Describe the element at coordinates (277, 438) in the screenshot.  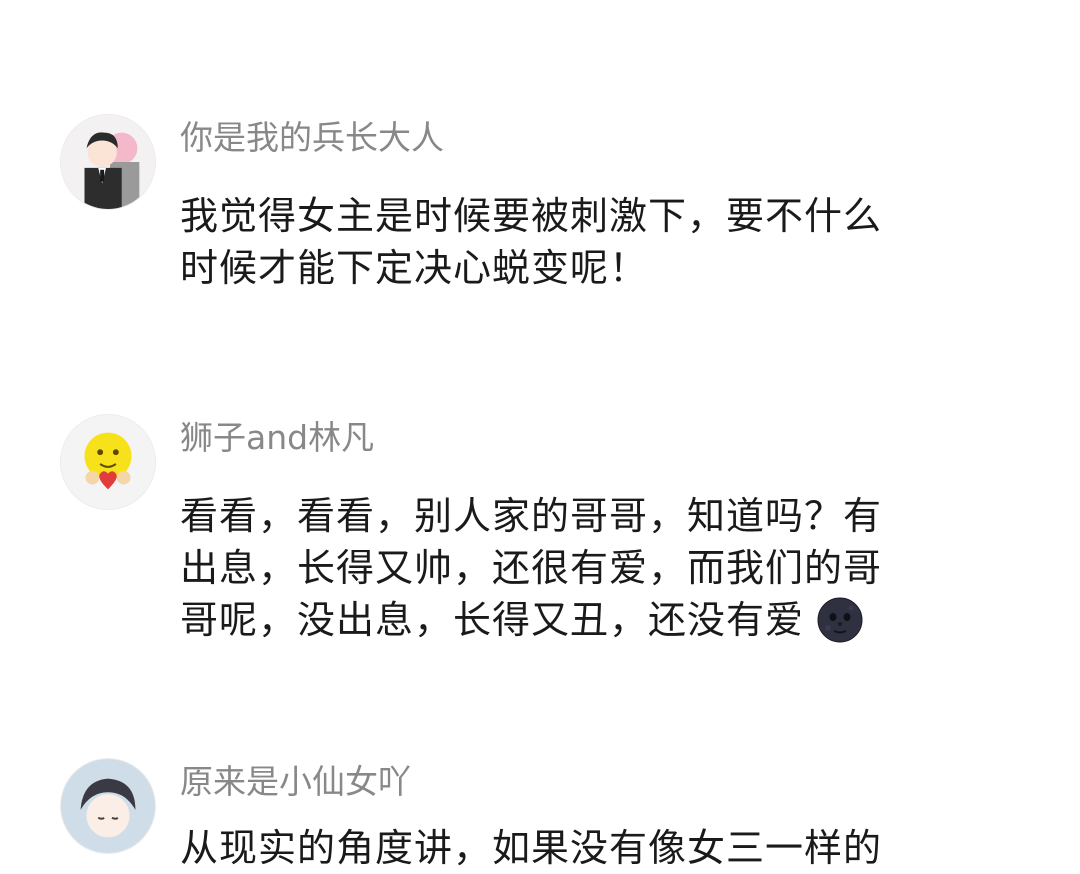
I see `comment-username: 狮子and林凡` at that location.